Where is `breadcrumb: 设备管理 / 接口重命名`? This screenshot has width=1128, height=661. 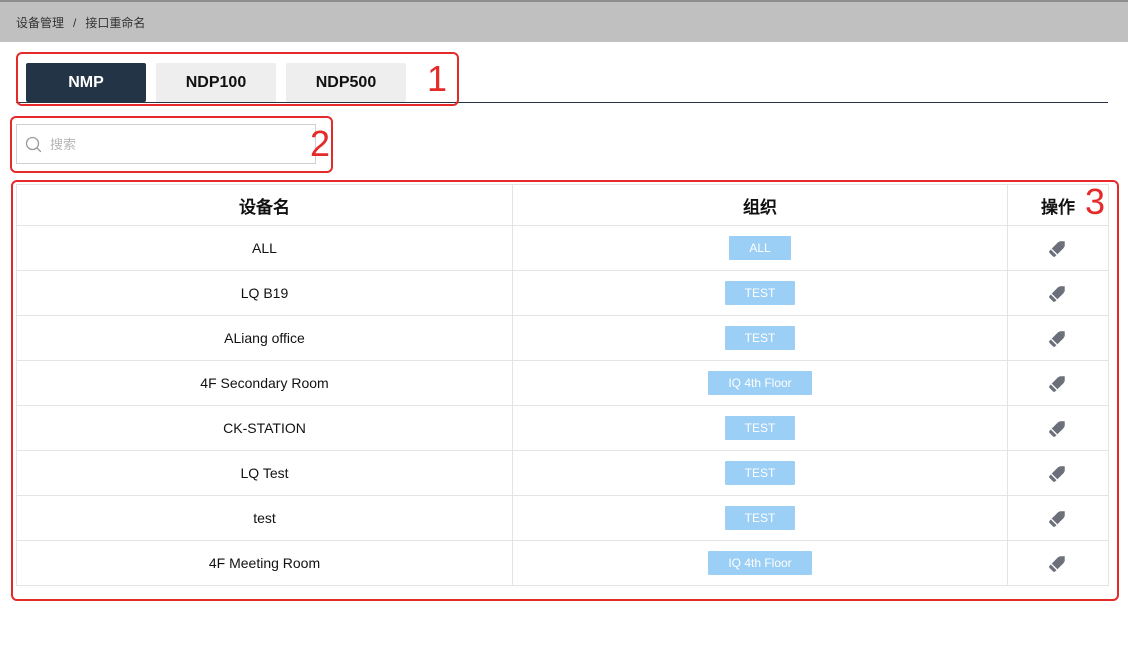 breadcrumb: 设备管理 / 接口重命名 is located at coordinates (80, 22).